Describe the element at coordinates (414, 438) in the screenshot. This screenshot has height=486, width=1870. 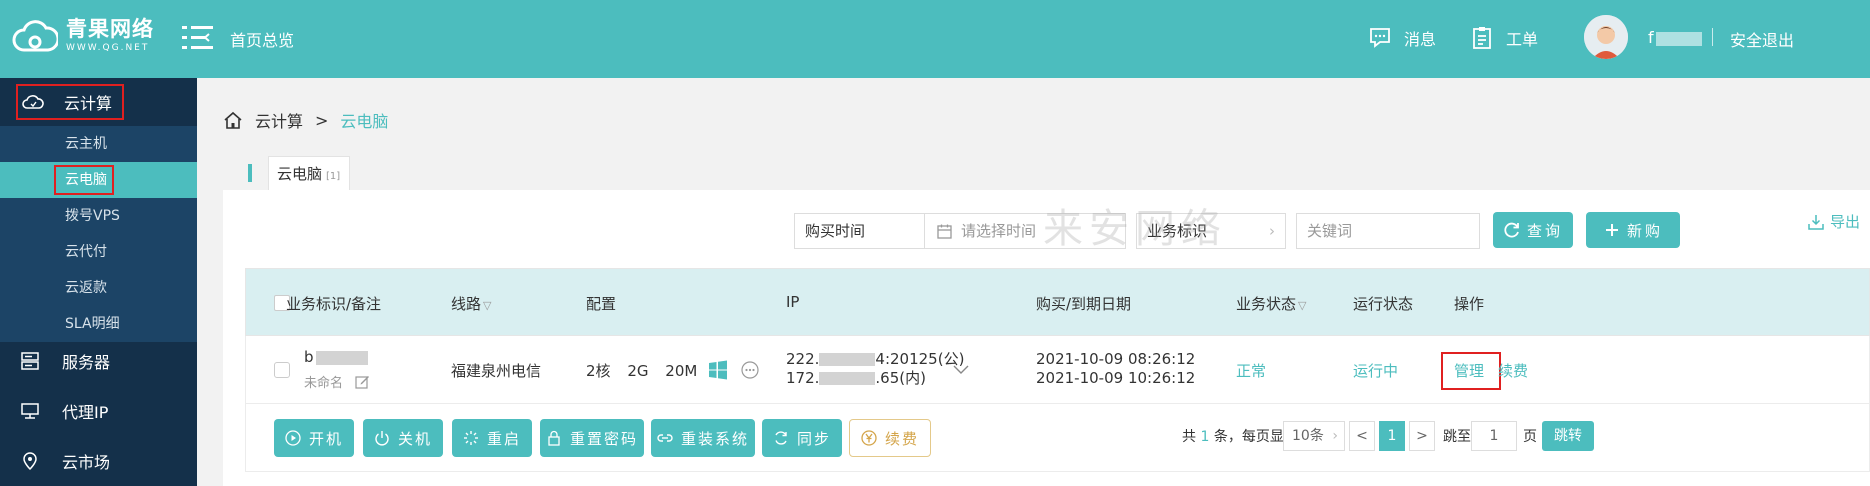
I see `power-off-label: 关机` at that location.